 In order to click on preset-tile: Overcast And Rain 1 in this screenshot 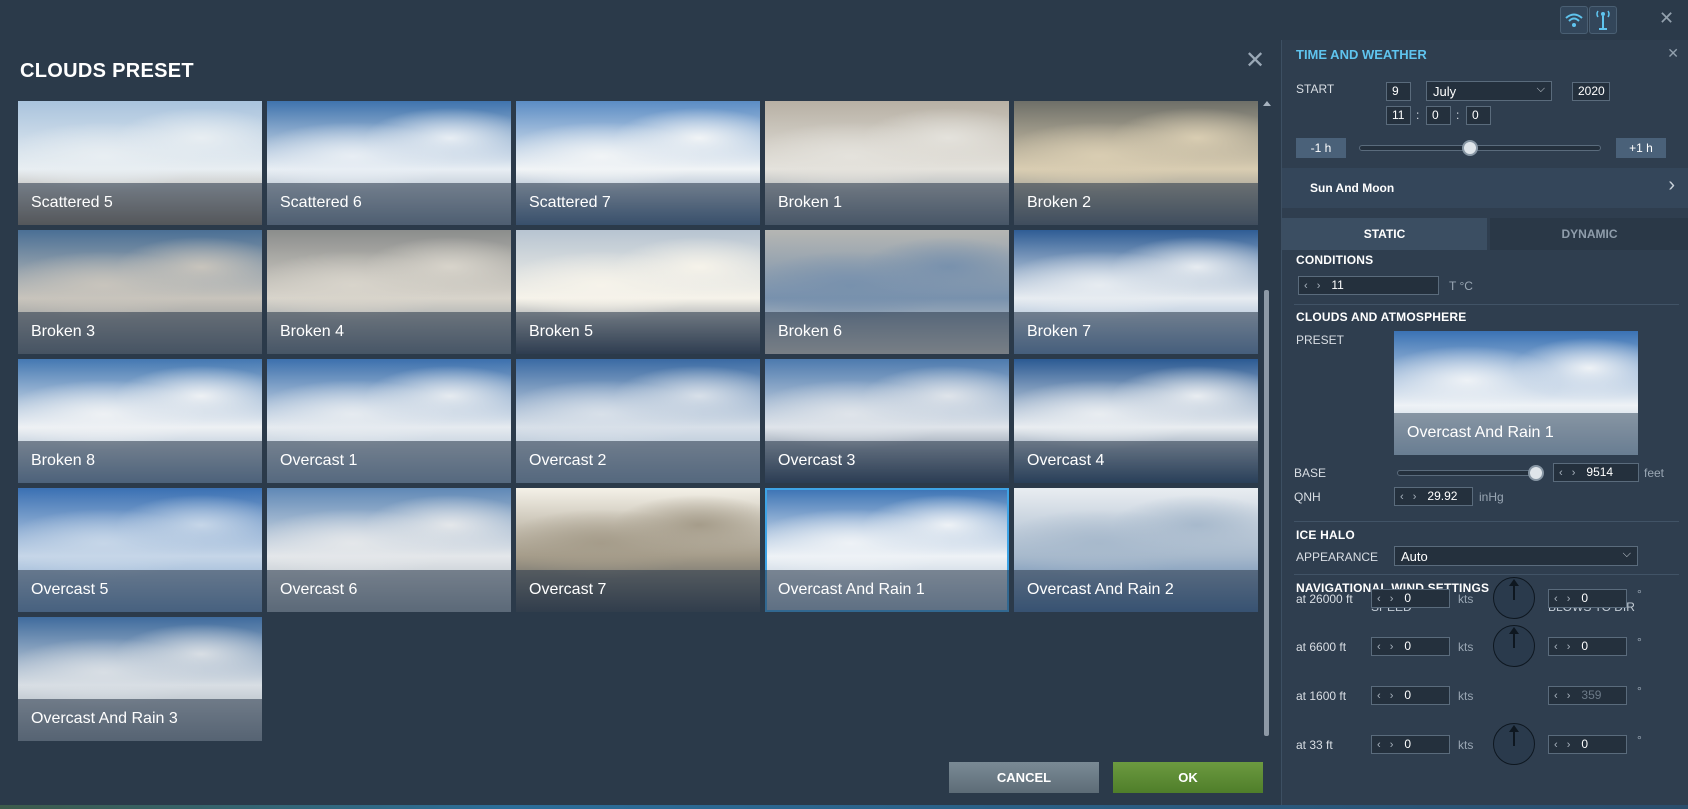, I will do `click(887, 550)`.